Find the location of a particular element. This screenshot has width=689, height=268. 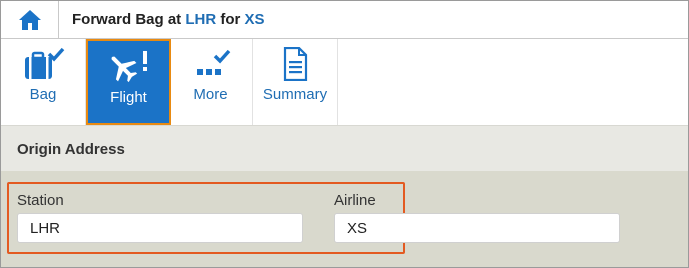

header-bar: Forward Bag at LHR for XS is located at coordinates (344, 20).